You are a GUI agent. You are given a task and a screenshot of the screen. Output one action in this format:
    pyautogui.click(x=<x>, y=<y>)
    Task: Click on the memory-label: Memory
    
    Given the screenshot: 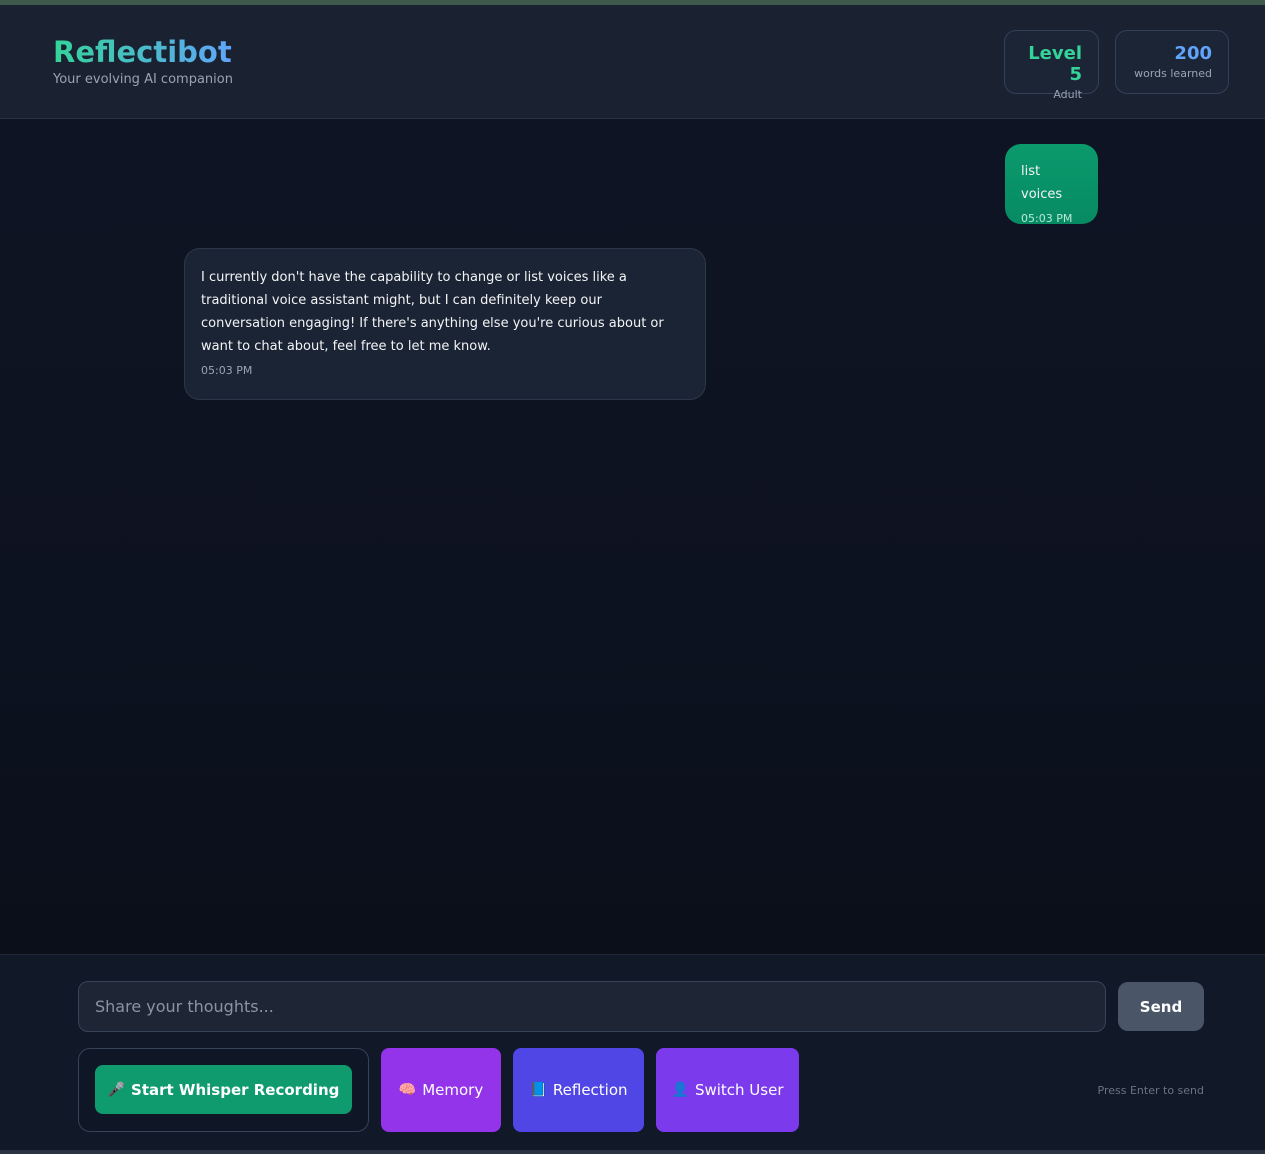 What is the action you would take?
    pyautogui.click(x=453, y=1090)
    